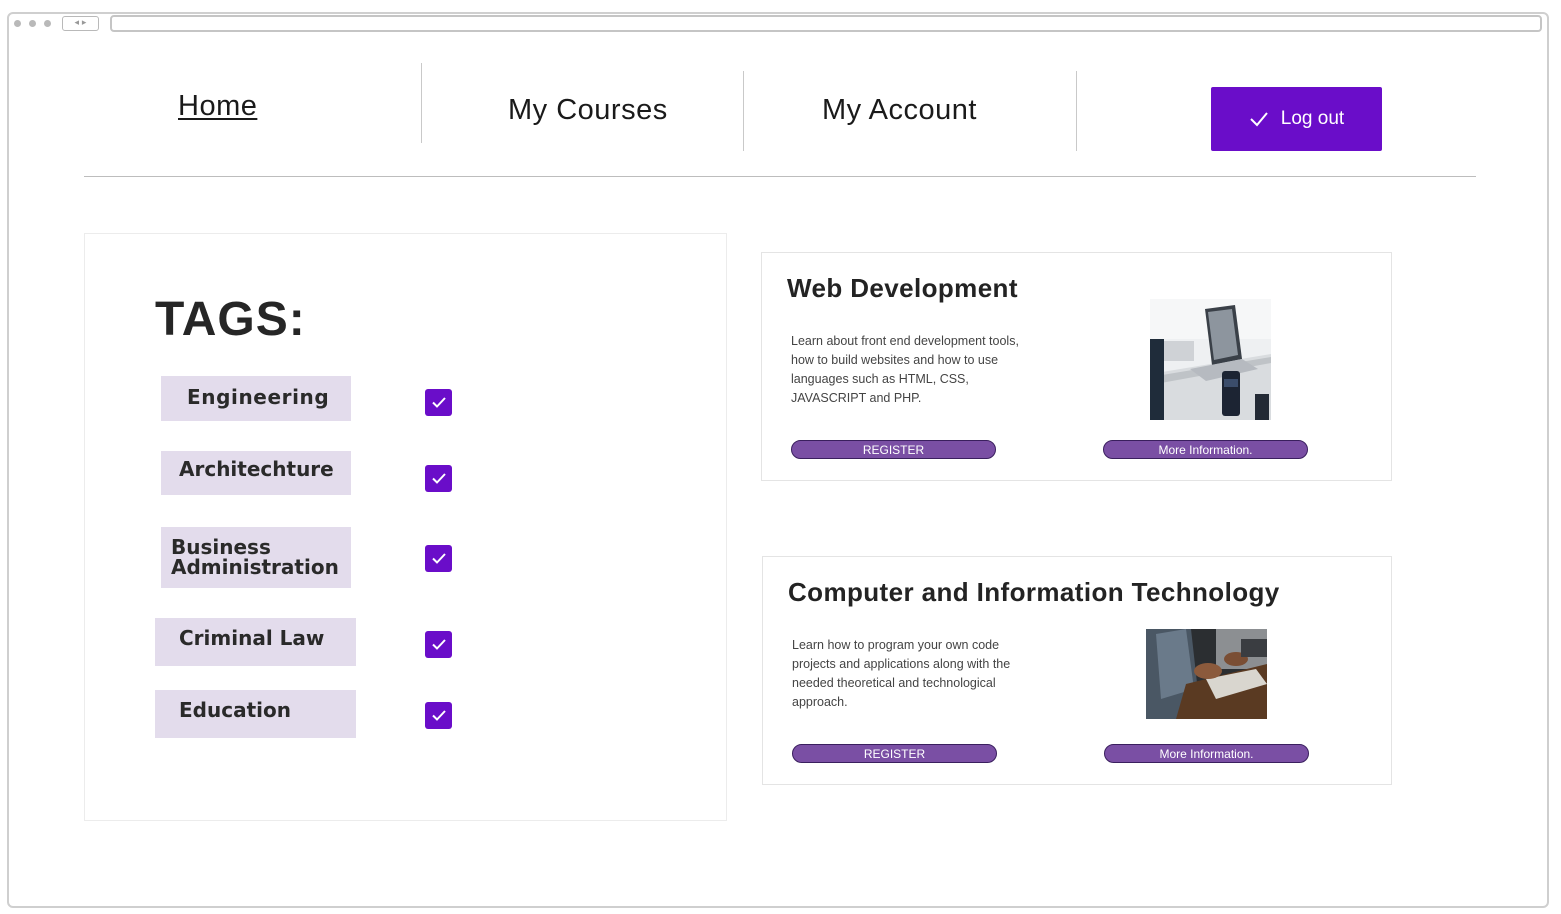  Describe the element at coordinates (895, 360) in the screenshot. I see `description-line: how to build websites and how to use` at that location.